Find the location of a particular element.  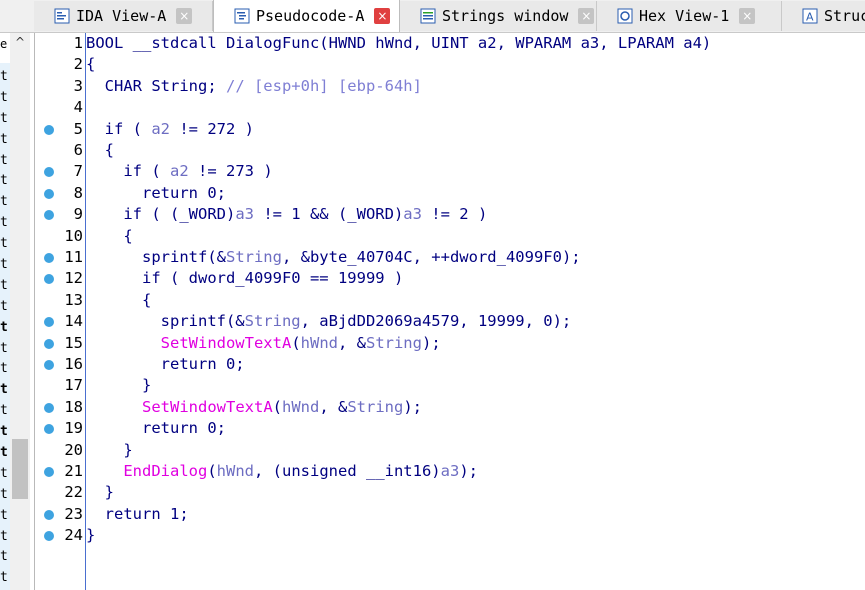

code-line: 15 SetWindowTextA(hWnd, &String); is located at coordinates (450, 343).